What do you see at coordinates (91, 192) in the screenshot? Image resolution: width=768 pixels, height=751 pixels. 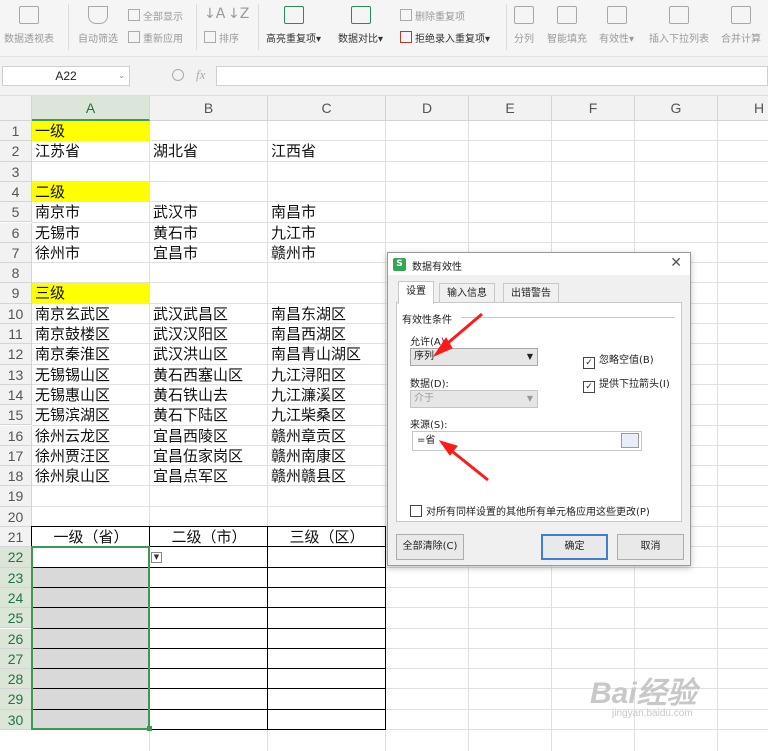 I see `cell-a4: 二级` at bounding box center [91, 192].